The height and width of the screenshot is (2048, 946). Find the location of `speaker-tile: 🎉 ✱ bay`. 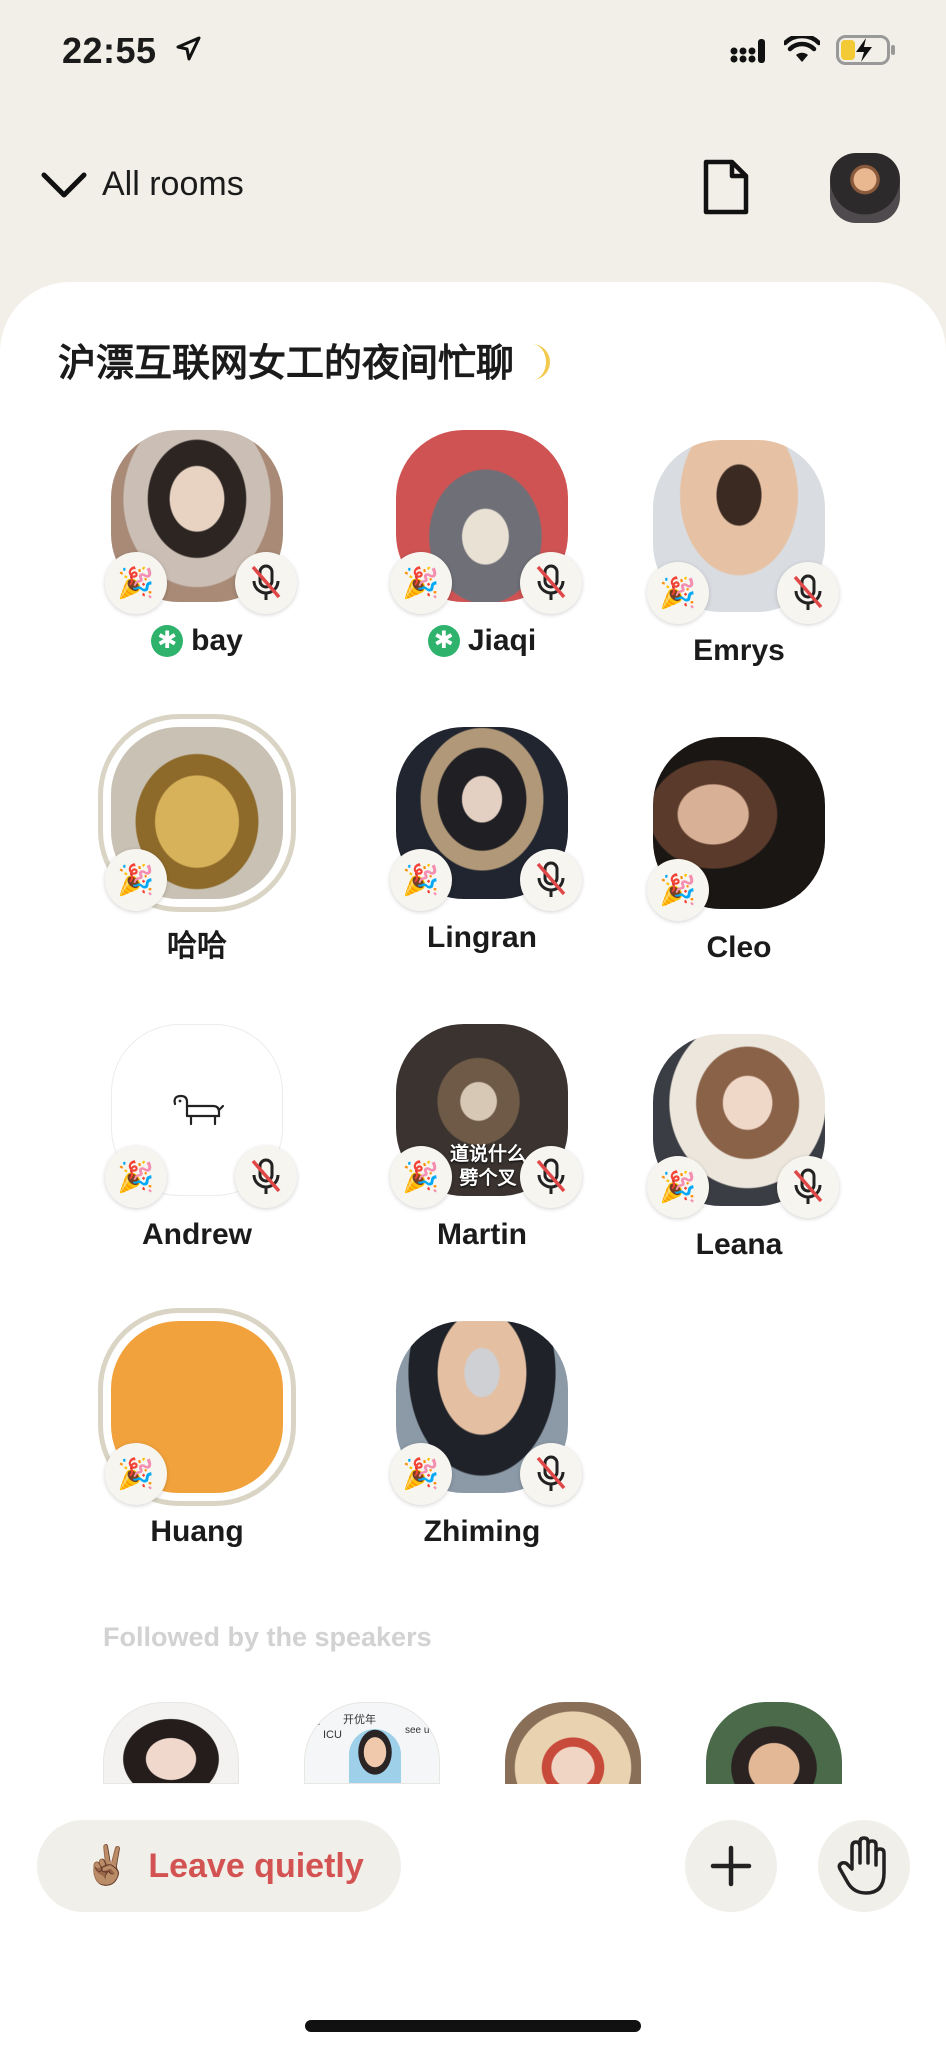

speaker-tile: 🎉 ✱ bay is located at coordinates (197, 550).